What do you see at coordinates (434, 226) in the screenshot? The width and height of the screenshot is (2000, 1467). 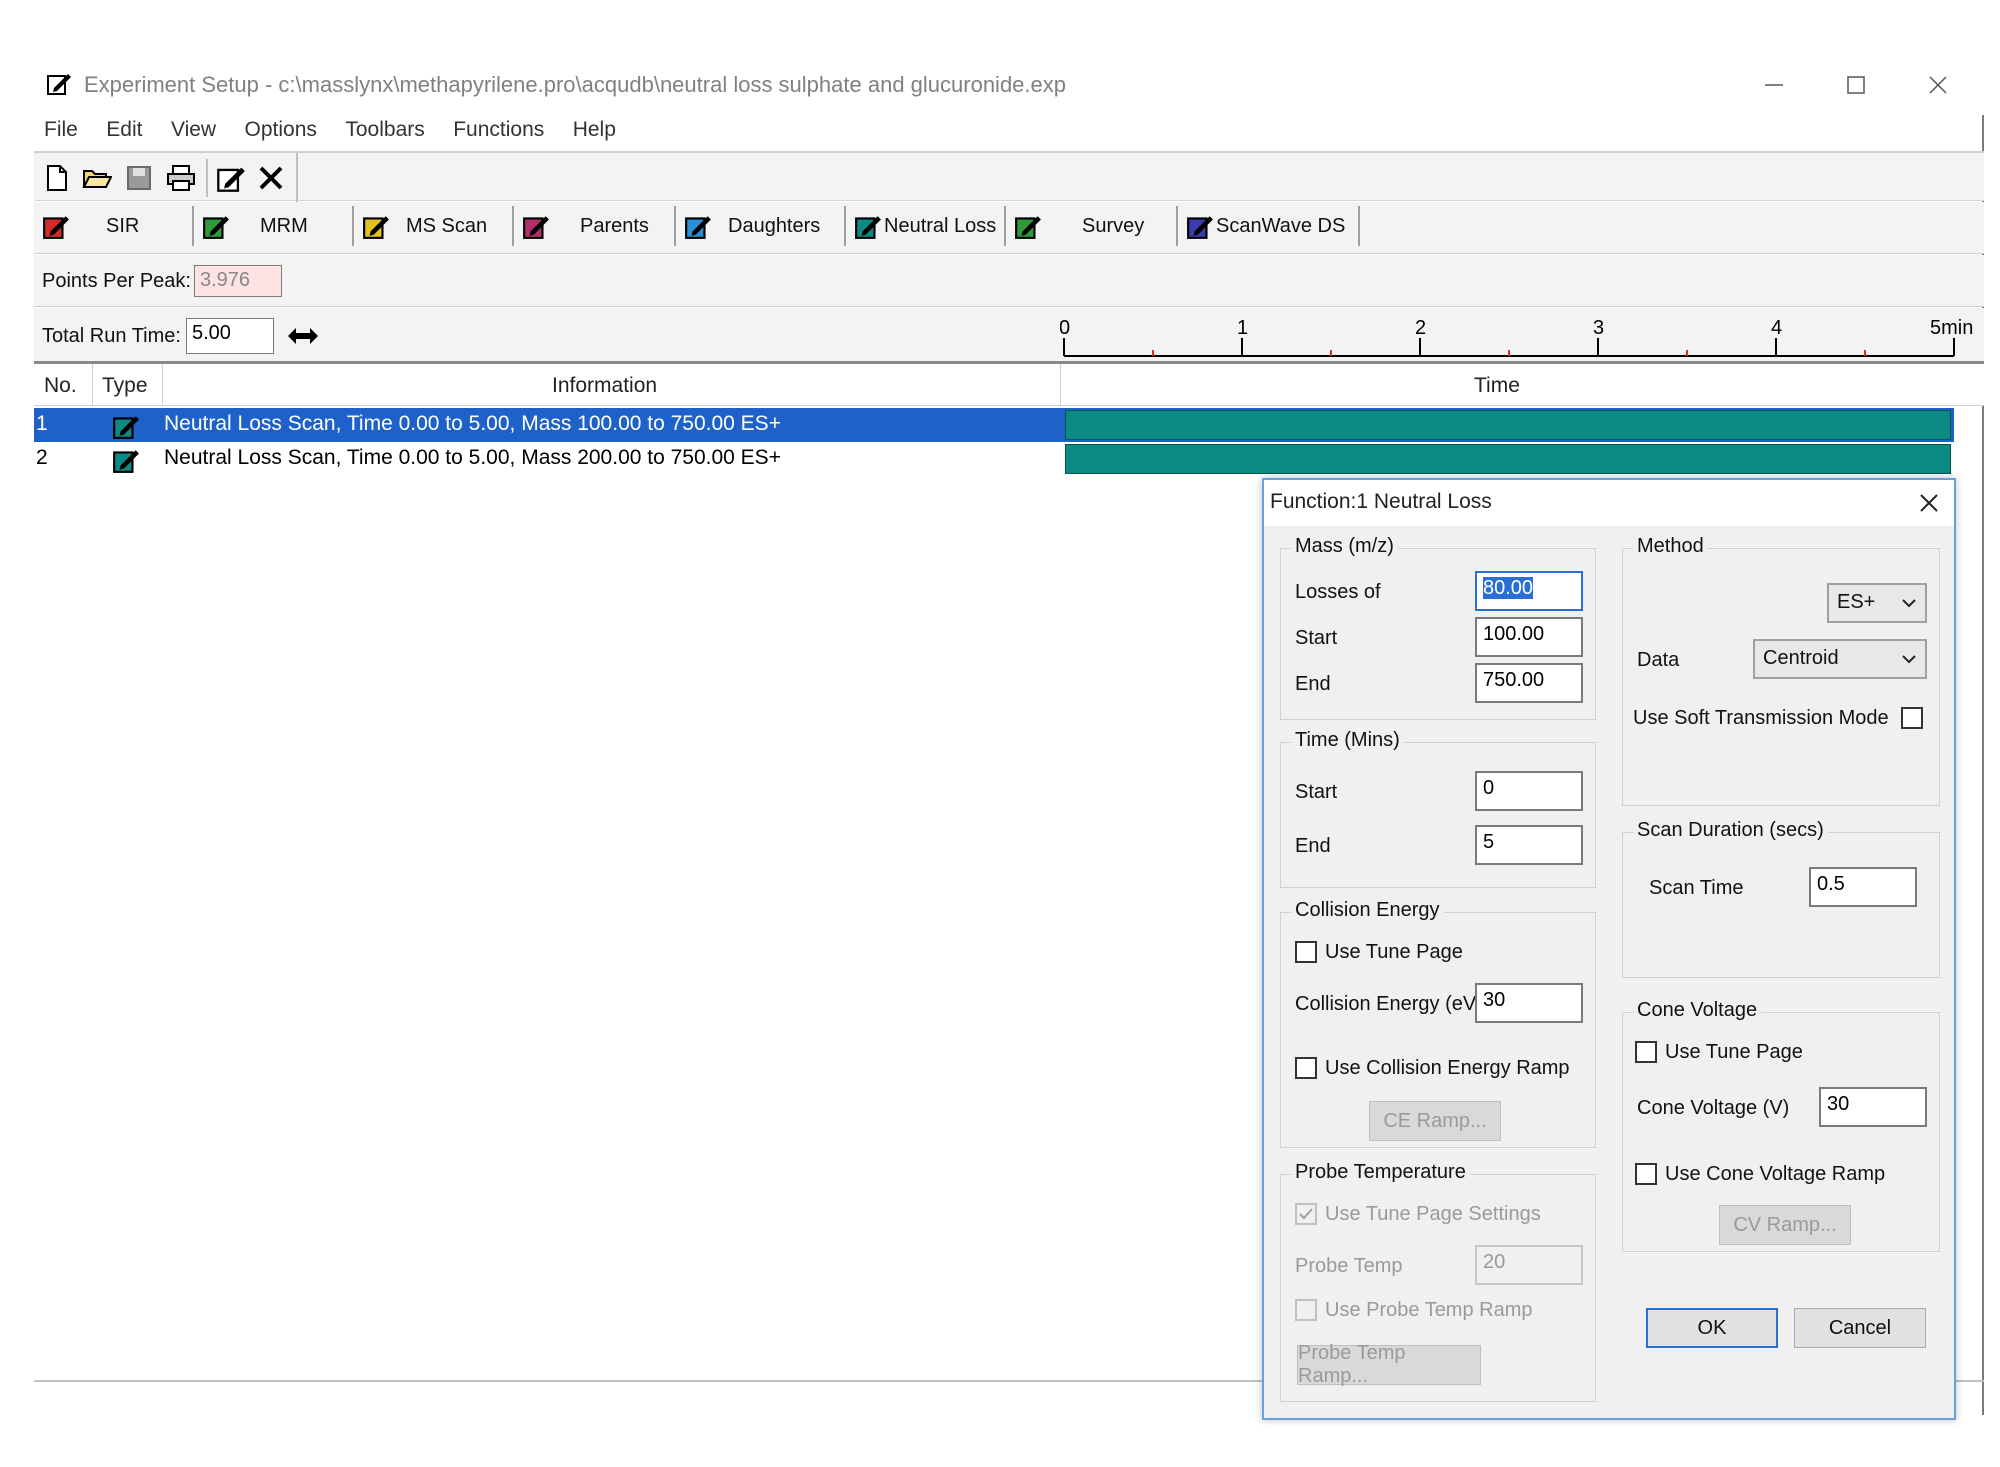 I see `ms-scan-function-button: MS Scan` at bounding box center [434, 226].